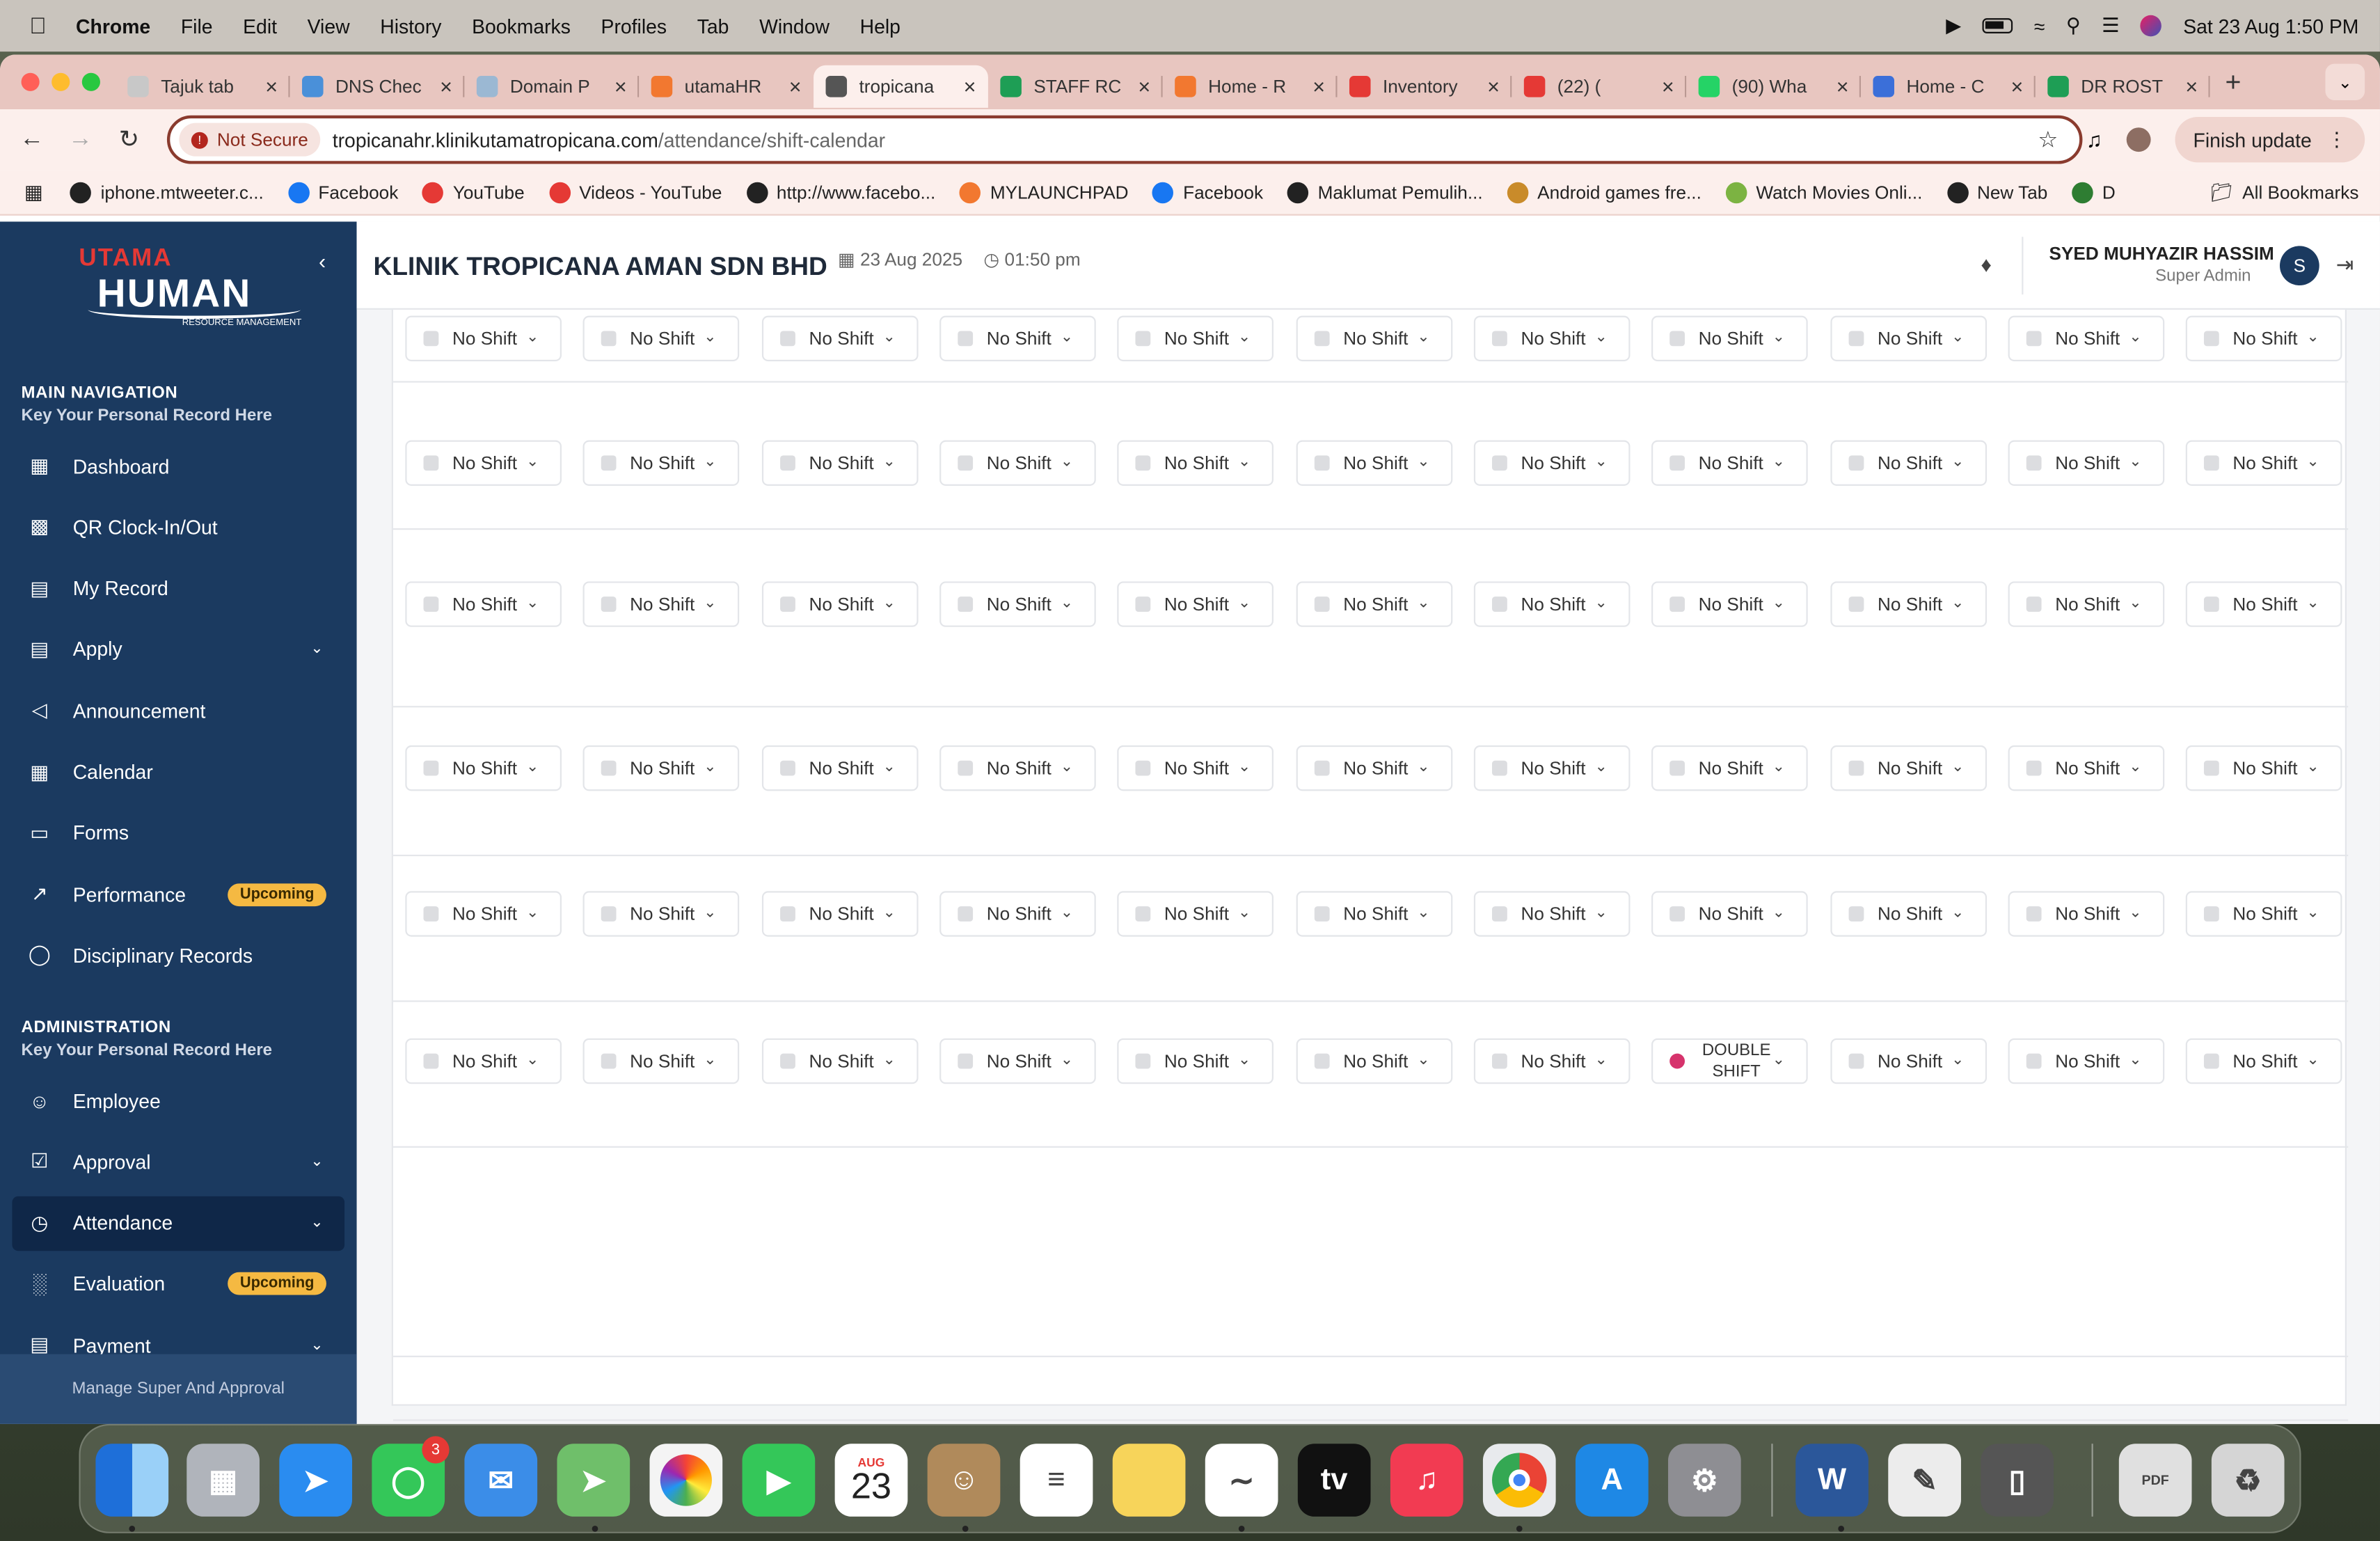 This screenshot has height=1541, width=2380. What do you see at coordinates (2018, 1480) in the screenshot?
I see `iphone-mirroring-icon: ▯` at bounding box center [2018, 1480].